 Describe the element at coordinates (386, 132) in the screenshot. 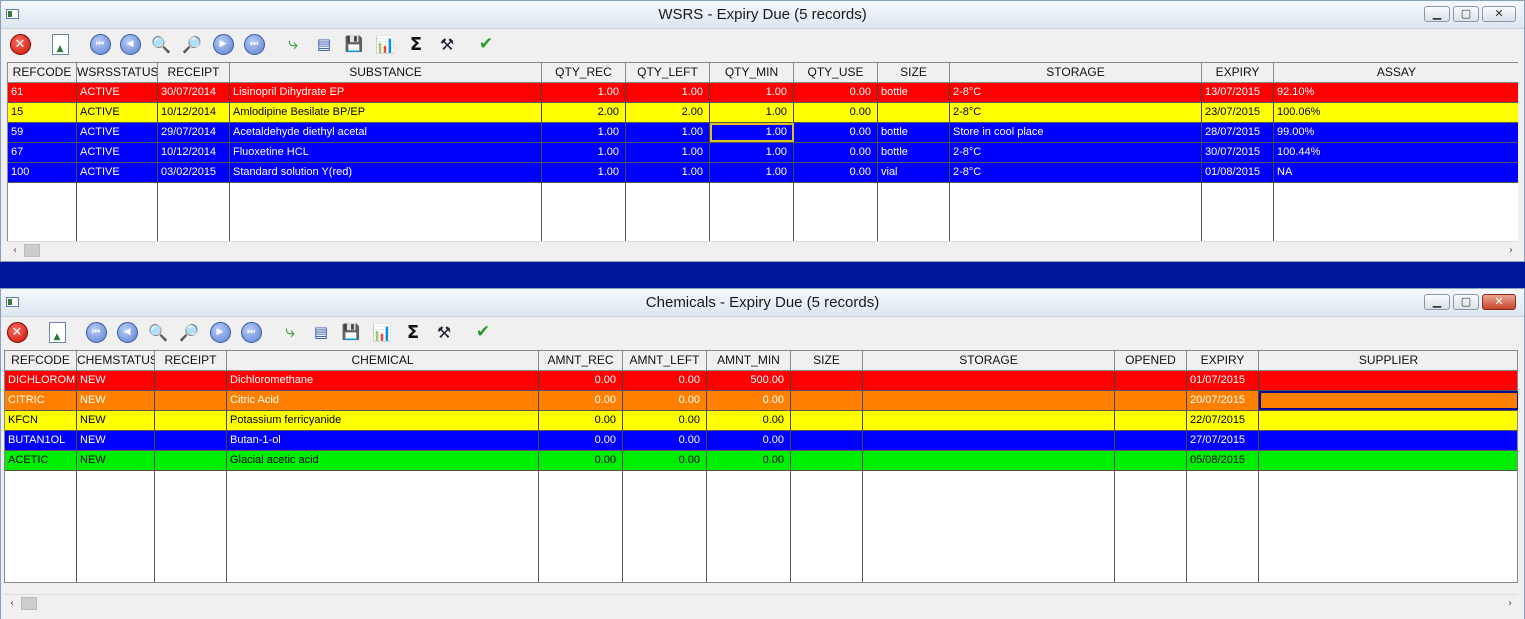

I see `cell-substance: Acetaldehyde diethyl acetal` at that location.